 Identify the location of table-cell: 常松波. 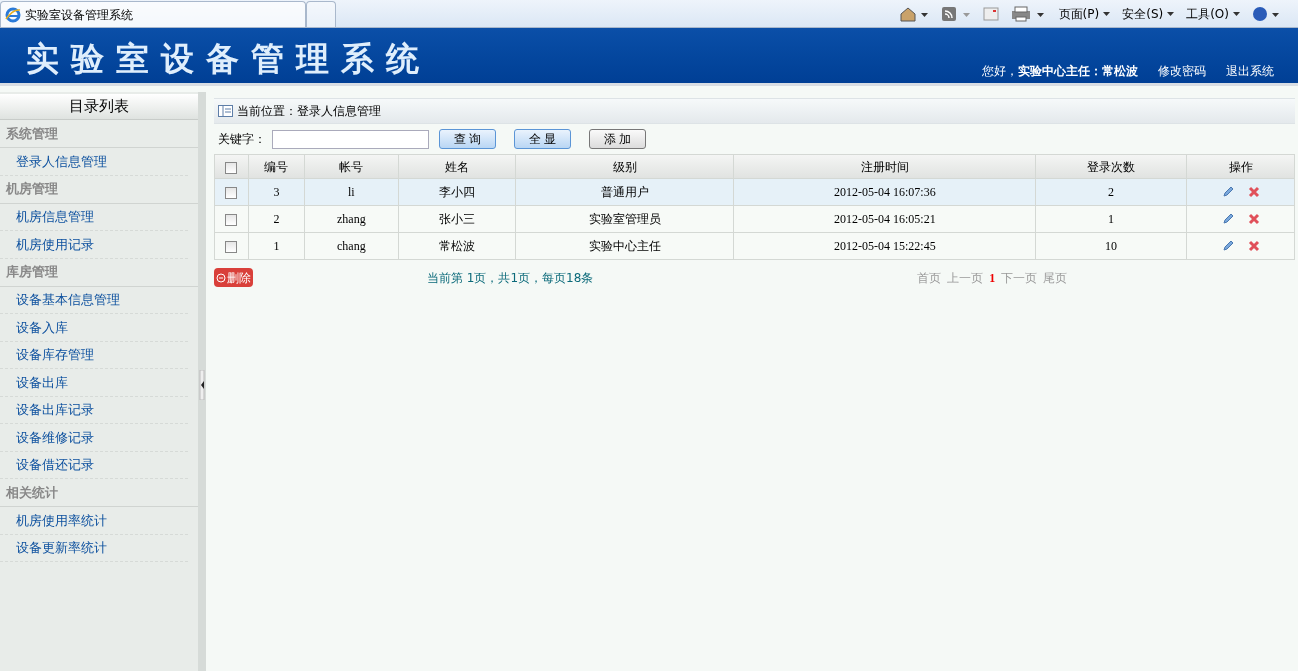
(457, 246).